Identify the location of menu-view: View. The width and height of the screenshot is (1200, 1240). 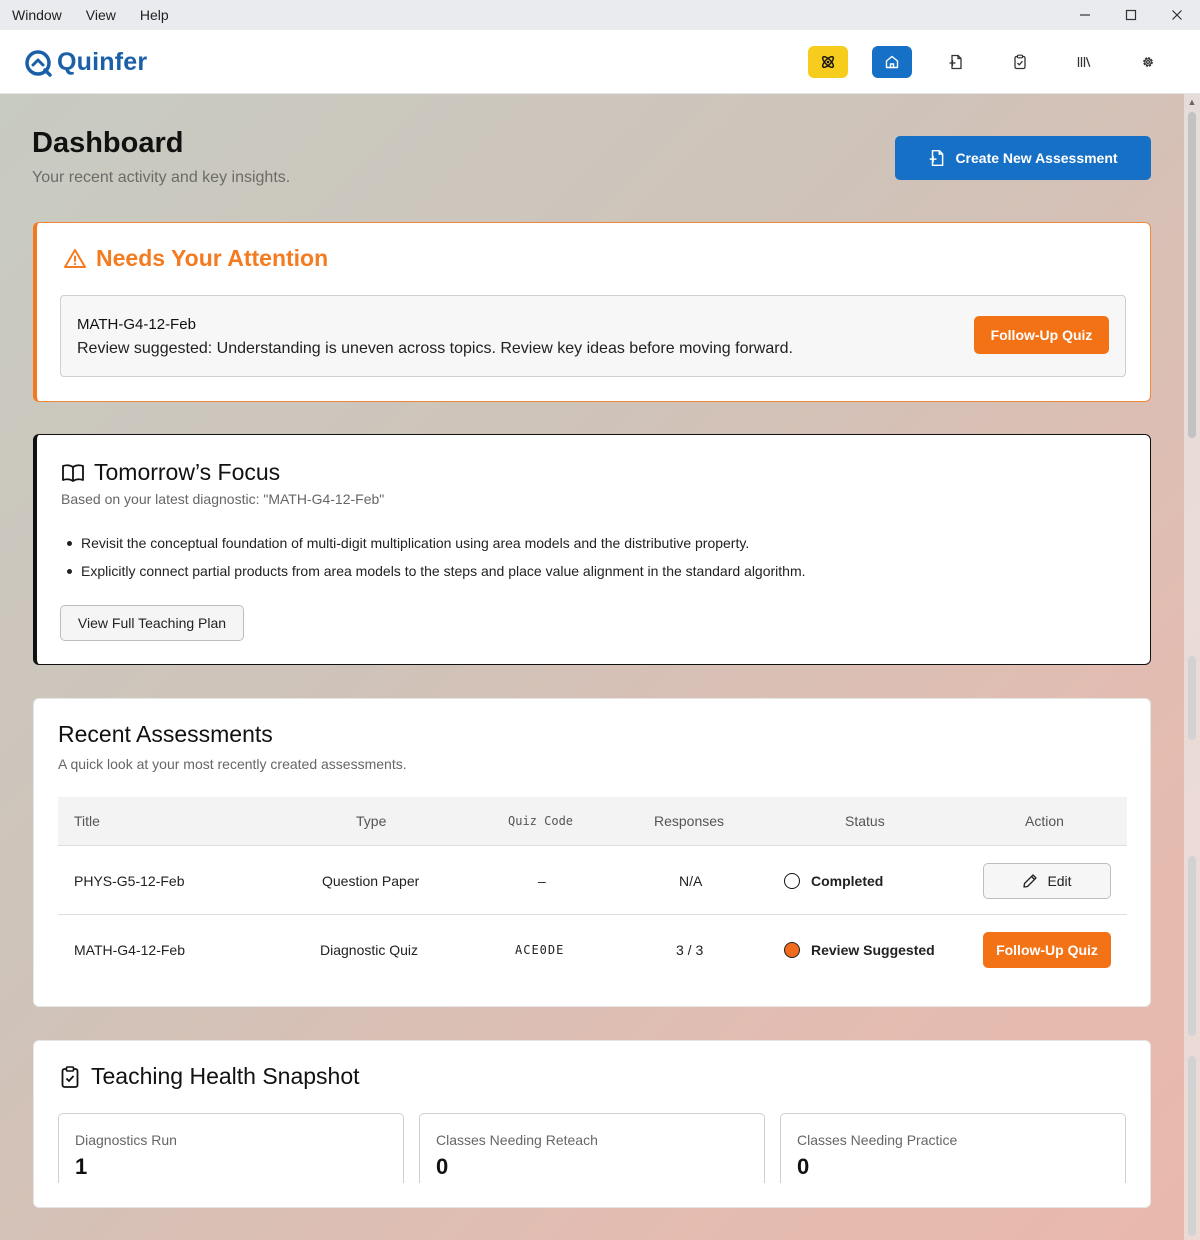
(101, 15).